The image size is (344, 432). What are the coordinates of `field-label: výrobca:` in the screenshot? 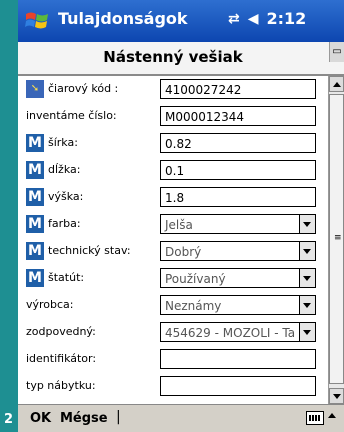 It's located at (50, 304).